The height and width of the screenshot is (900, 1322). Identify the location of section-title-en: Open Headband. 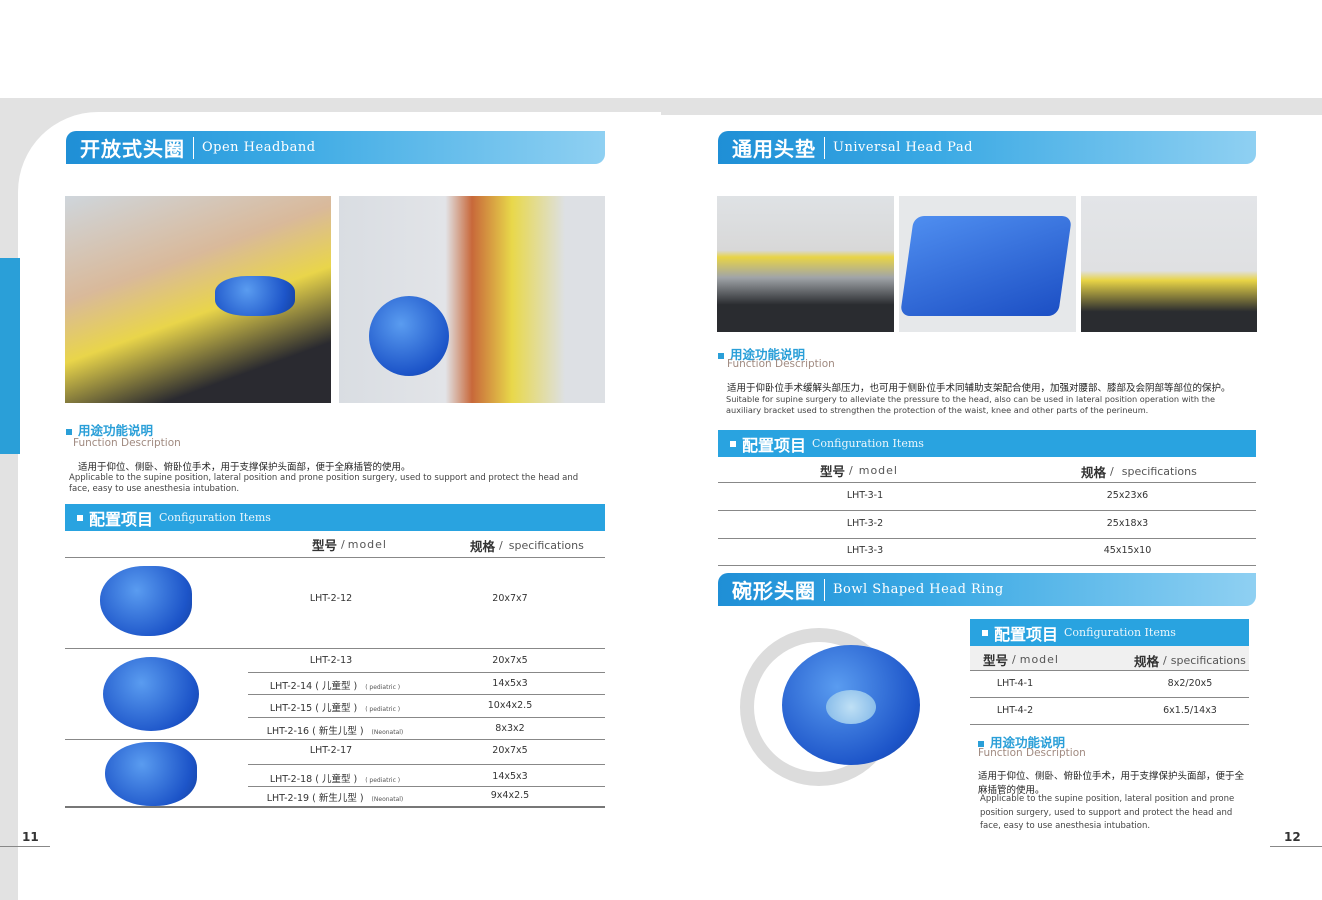
(259, 147).